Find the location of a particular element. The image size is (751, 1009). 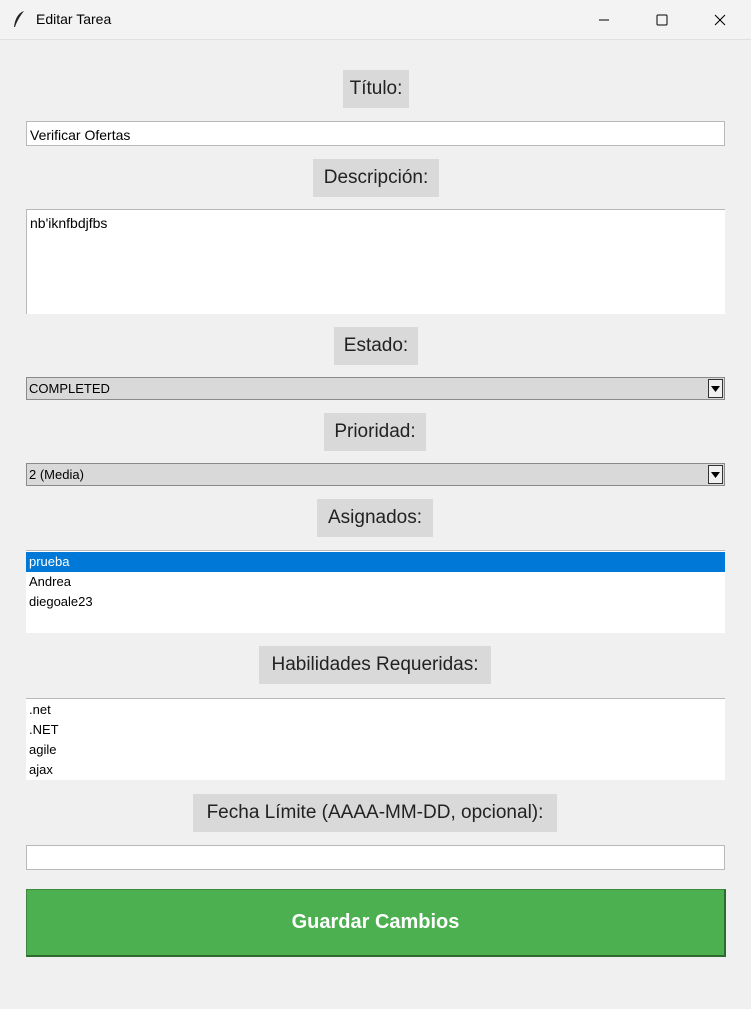

priority-value: 2 (Media) is located at coordinates (56, 474).